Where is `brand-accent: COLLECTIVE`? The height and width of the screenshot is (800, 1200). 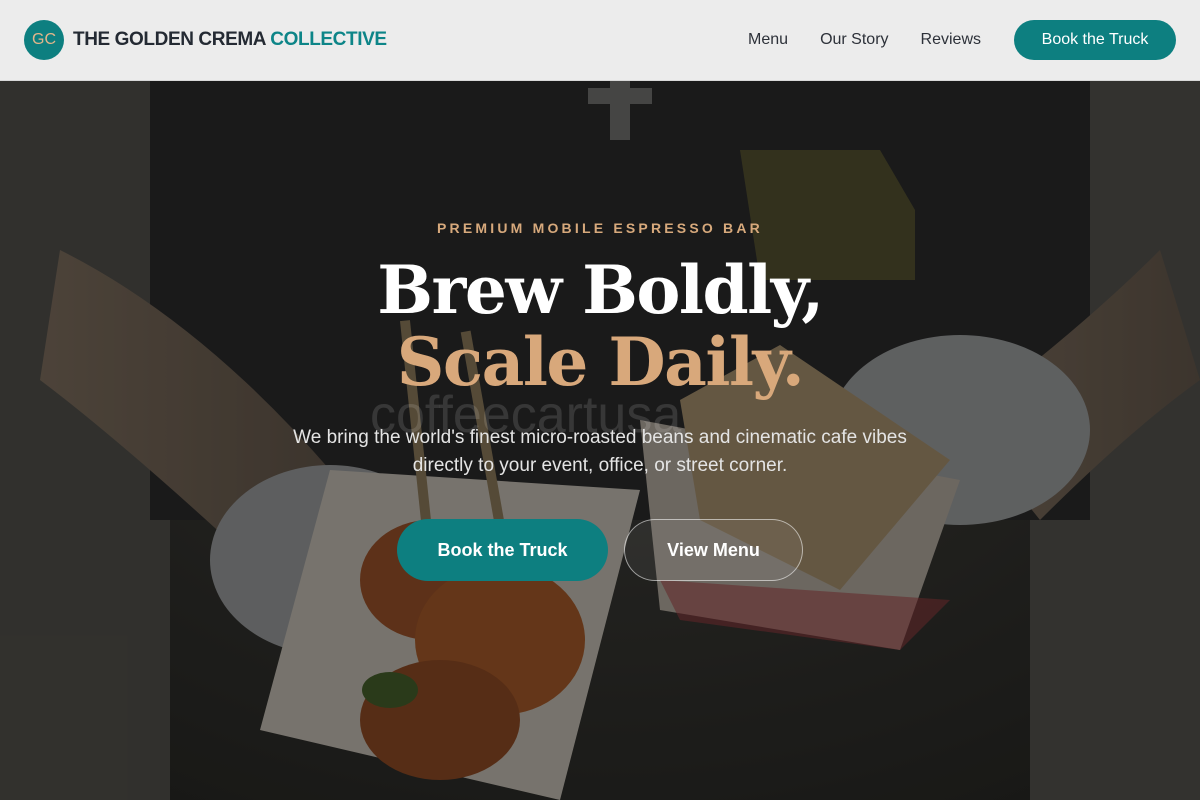
brand-accent: COLLECTIVE is located at coordinates (328, 39).